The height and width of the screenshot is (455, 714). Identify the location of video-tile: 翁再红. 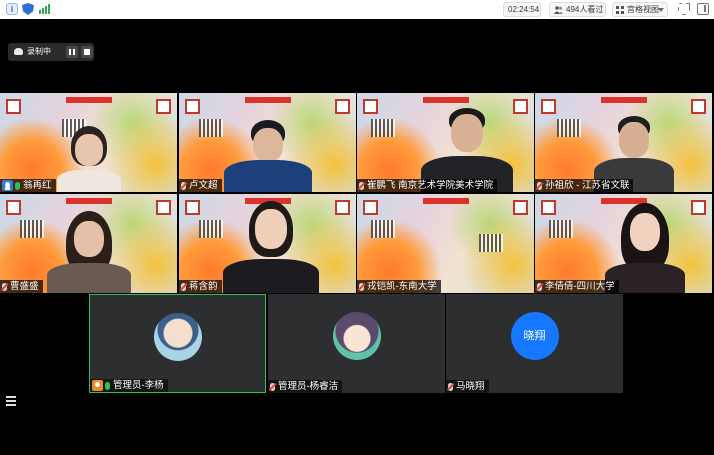
(88, 142).